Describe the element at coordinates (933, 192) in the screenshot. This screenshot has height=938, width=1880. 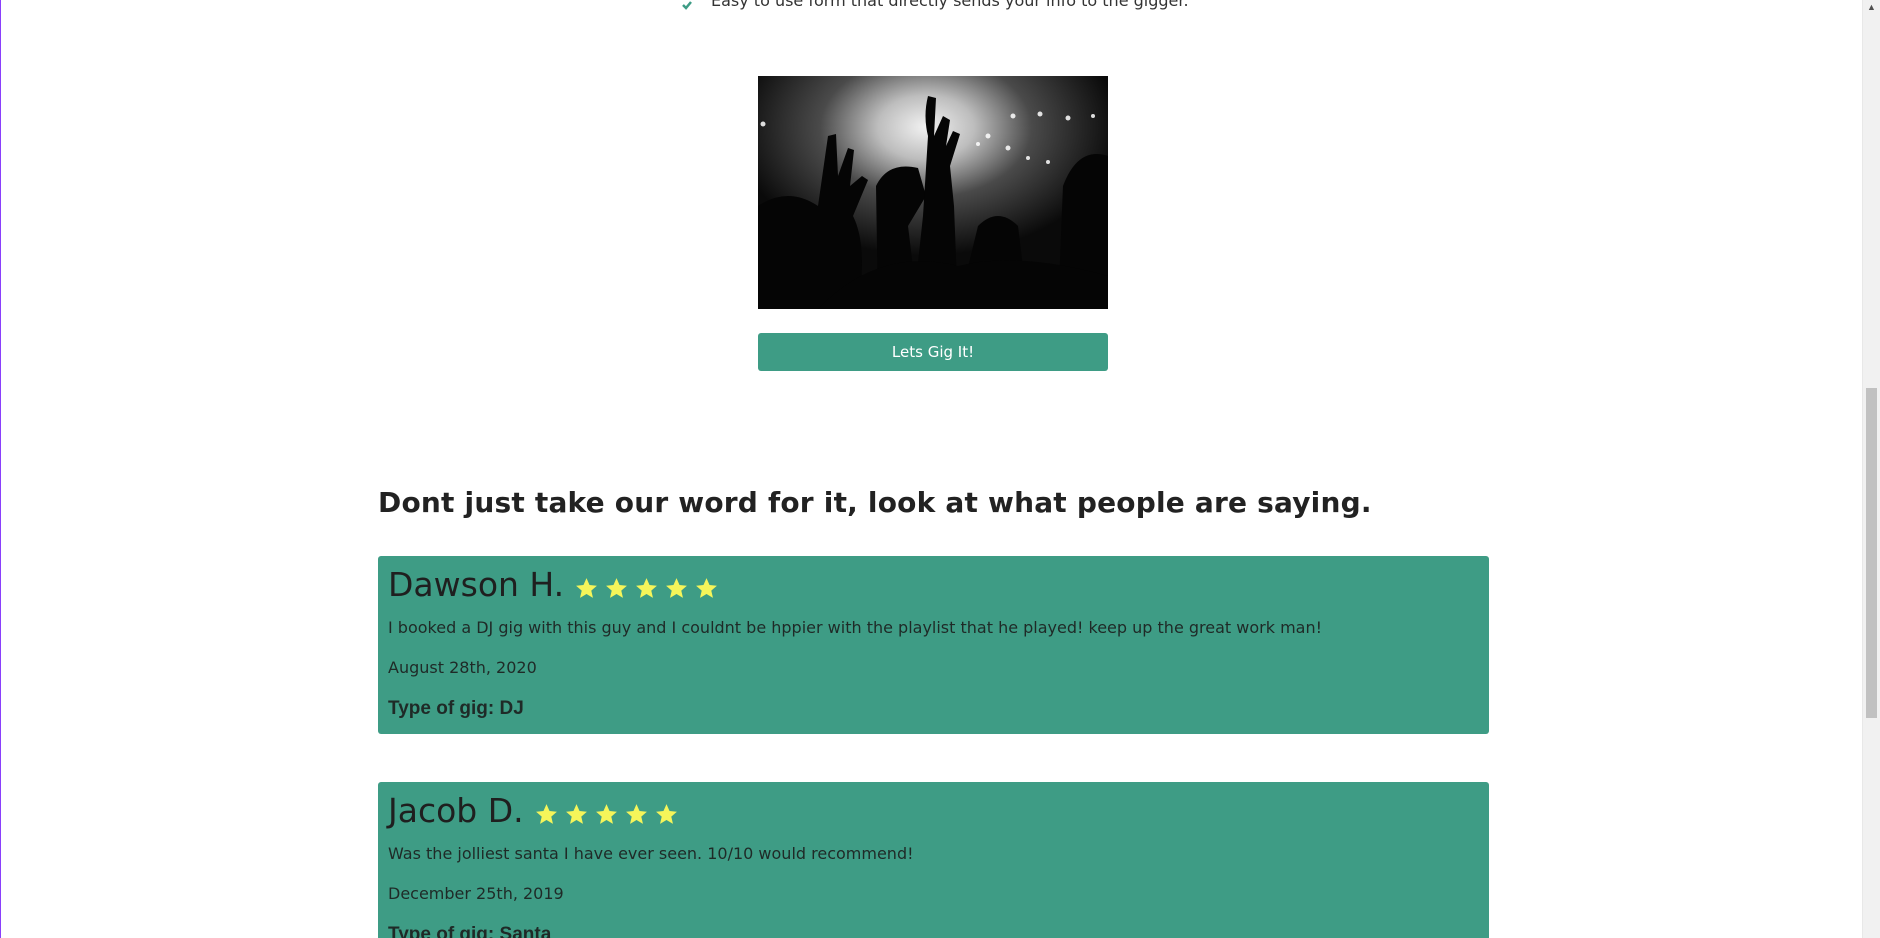
I see `concert-crowd-image` at that location.